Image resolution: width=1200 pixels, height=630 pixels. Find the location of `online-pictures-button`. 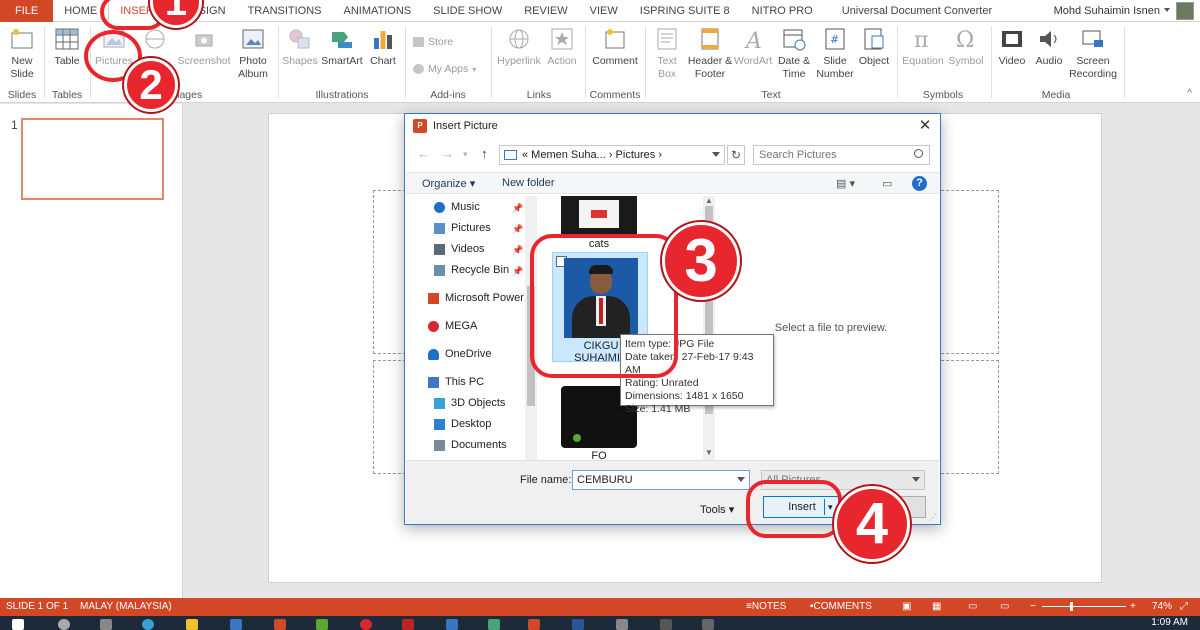

online-pictures-button is located at coordinates (155, 40).